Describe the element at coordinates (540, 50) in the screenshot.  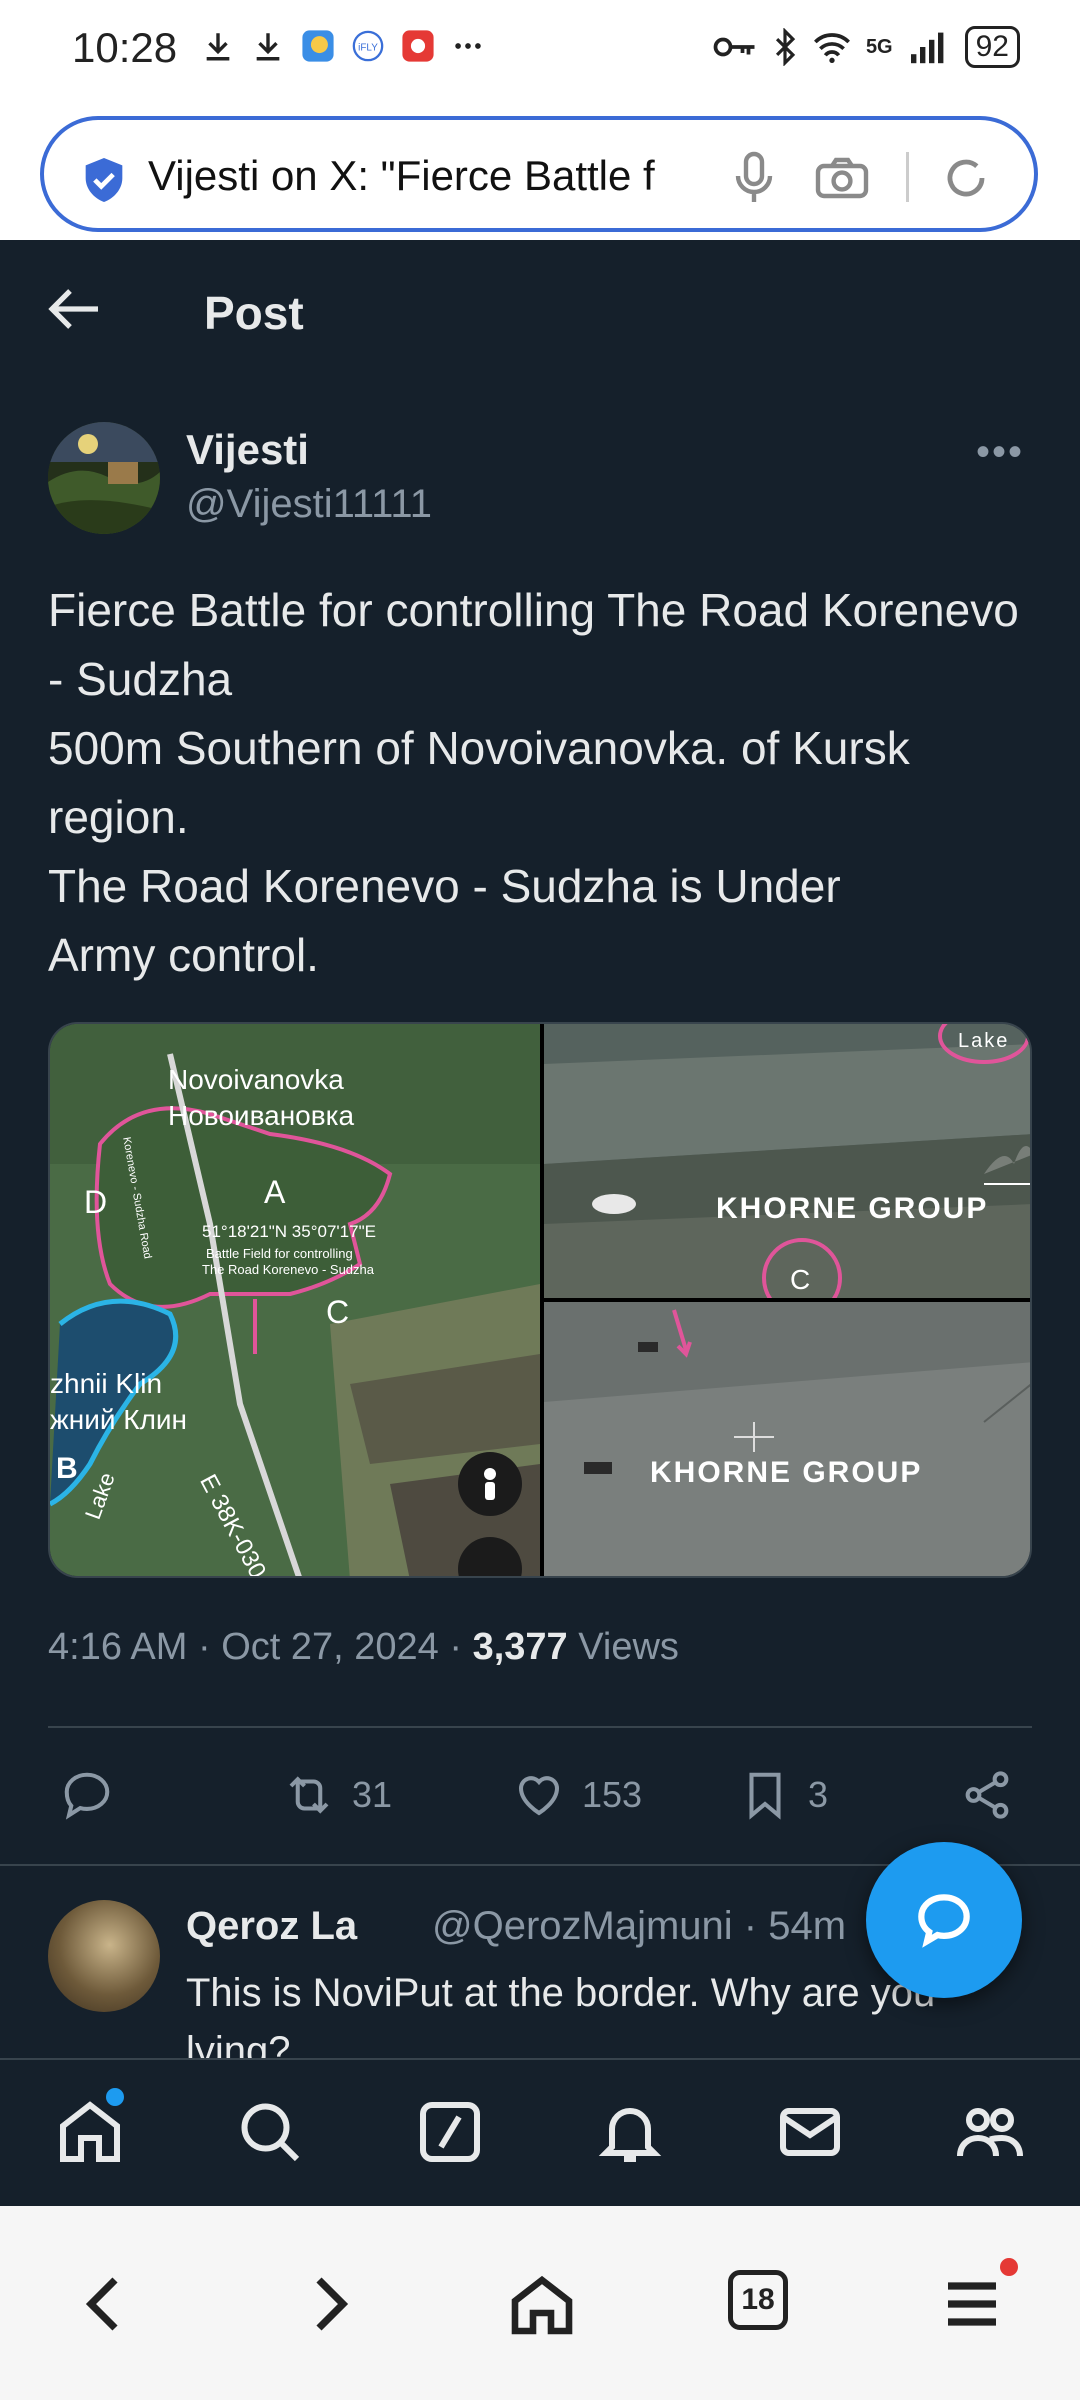
I see `status-bar: 10:28 iFLY 5G 92` at that location.